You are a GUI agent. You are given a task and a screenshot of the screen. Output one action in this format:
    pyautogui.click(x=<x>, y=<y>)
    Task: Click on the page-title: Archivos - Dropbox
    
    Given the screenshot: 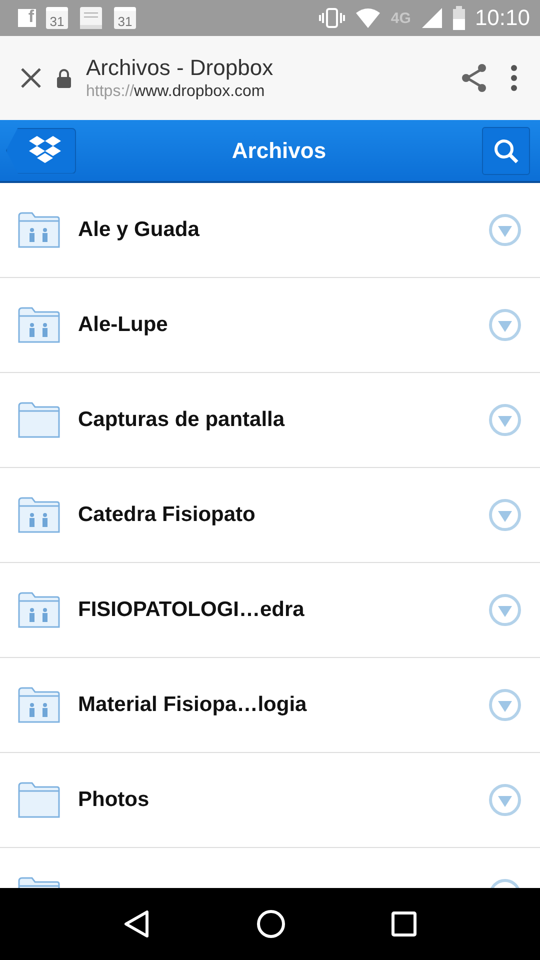 What is the action you would take?
    pyautogui.click(x=180, y=68)
    